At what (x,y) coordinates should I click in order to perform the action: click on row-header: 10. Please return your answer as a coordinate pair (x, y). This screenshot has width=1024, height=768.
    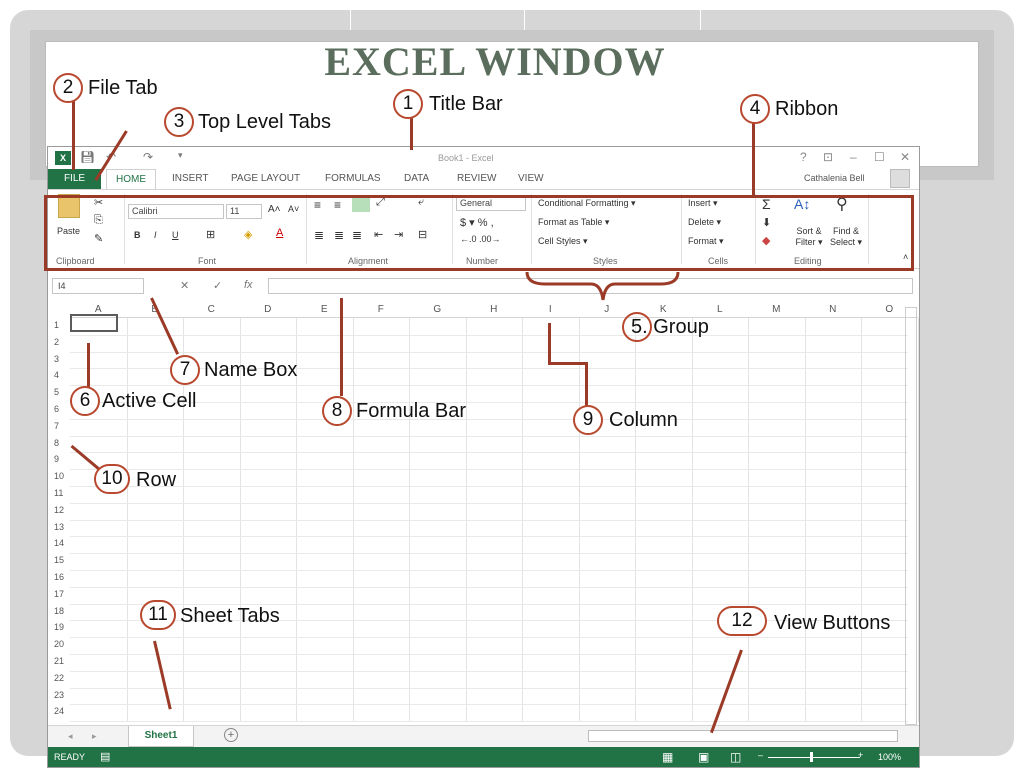
    Looking at the image, I should click on (59, 476).